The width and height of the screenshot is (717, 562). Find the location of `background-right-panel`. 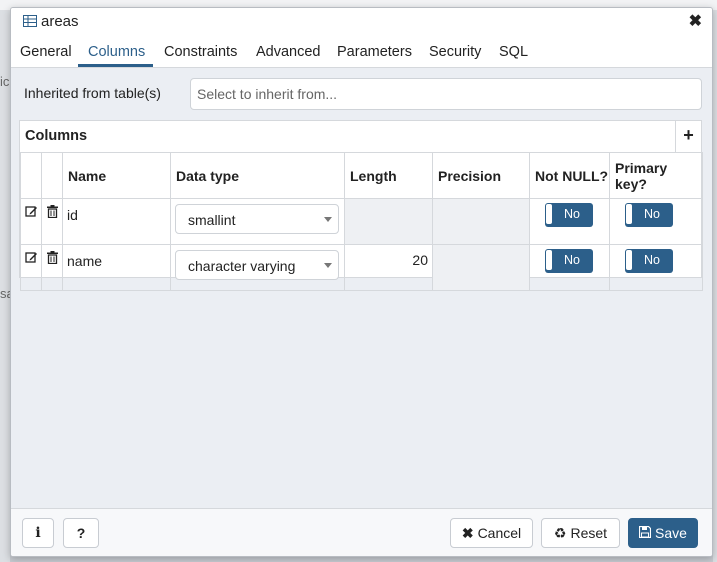

background-right-panel is located at coordinates (715, 286).